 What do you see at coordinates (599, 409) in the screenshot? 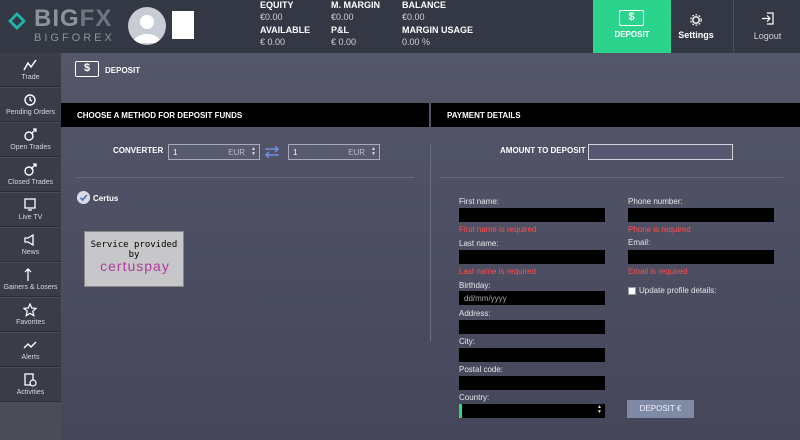
I see `select-arrows-icon: ▲ ▼` at bounding box center [599, 409].